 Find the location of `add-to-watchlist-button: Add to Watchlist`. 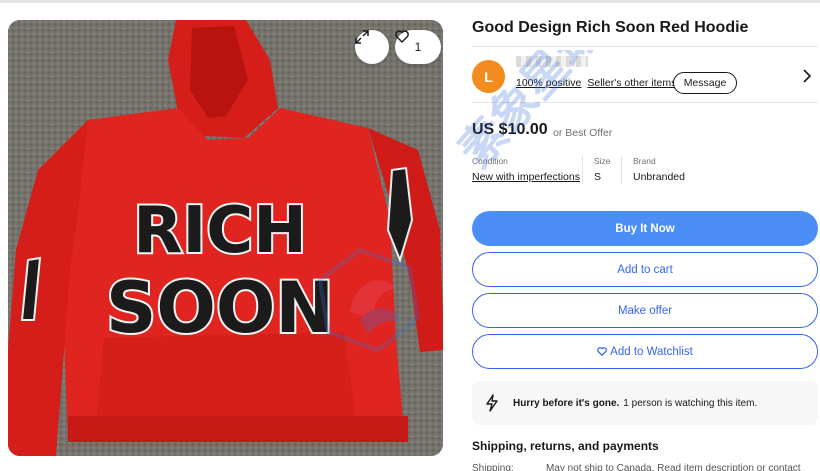

add-to-watchlist-button: Add to Watchlist is located at coordinates (645, 351).